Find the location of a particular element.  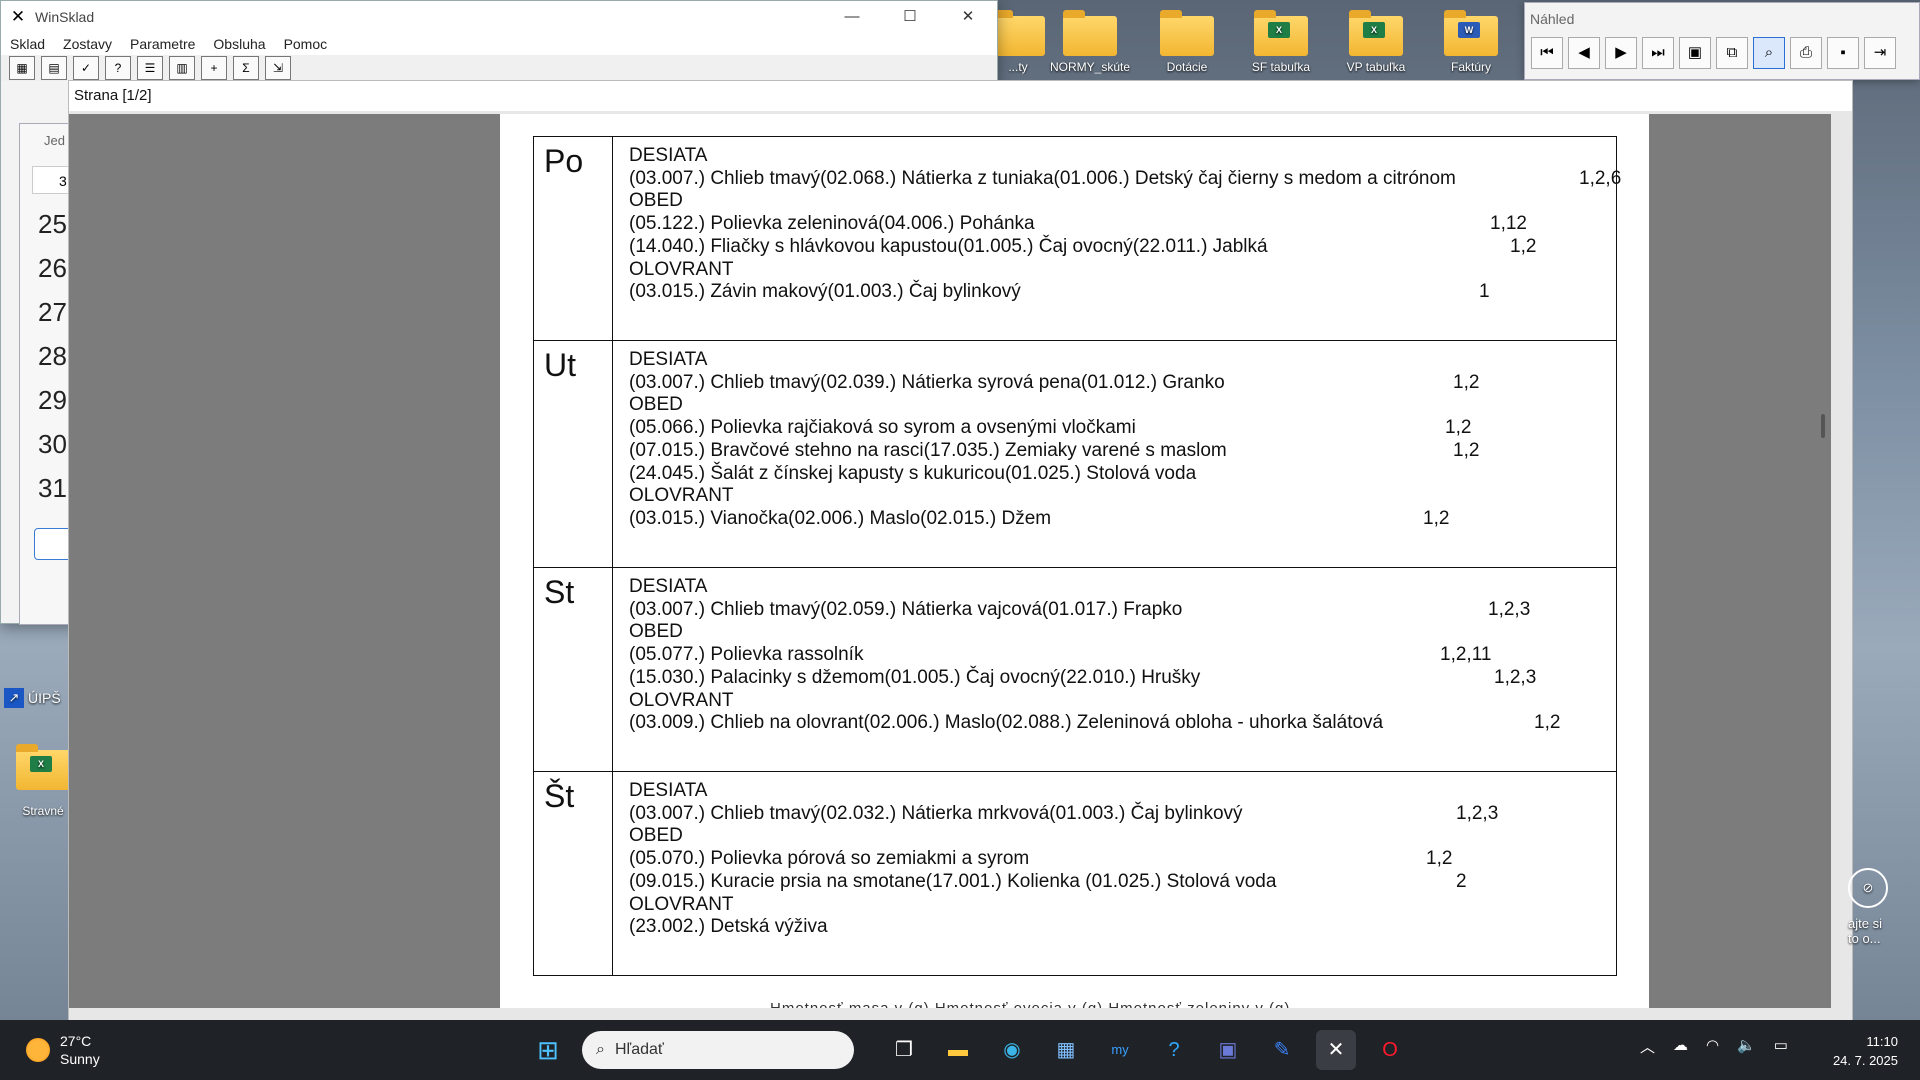

meal-allergens: 1,2,3 is located at coordinates (1515, 677).